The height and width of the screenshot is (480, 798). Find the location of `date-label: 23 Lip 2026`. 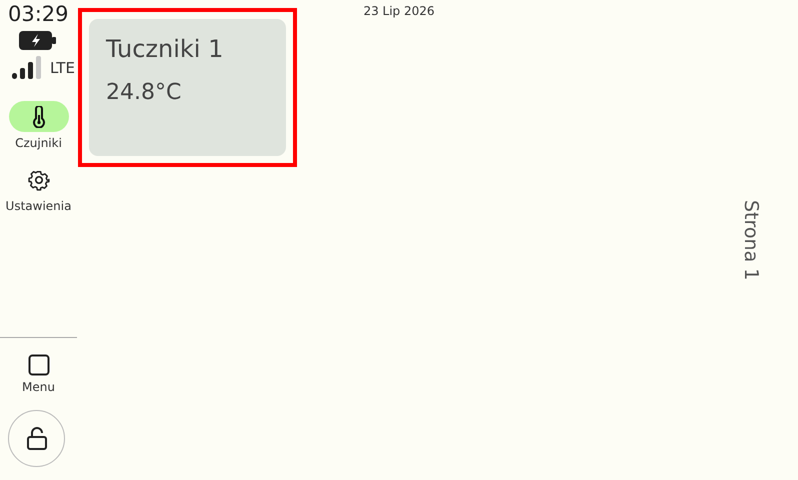

date-label: 23 Lip 2026 is located at coordinates (399, 11).